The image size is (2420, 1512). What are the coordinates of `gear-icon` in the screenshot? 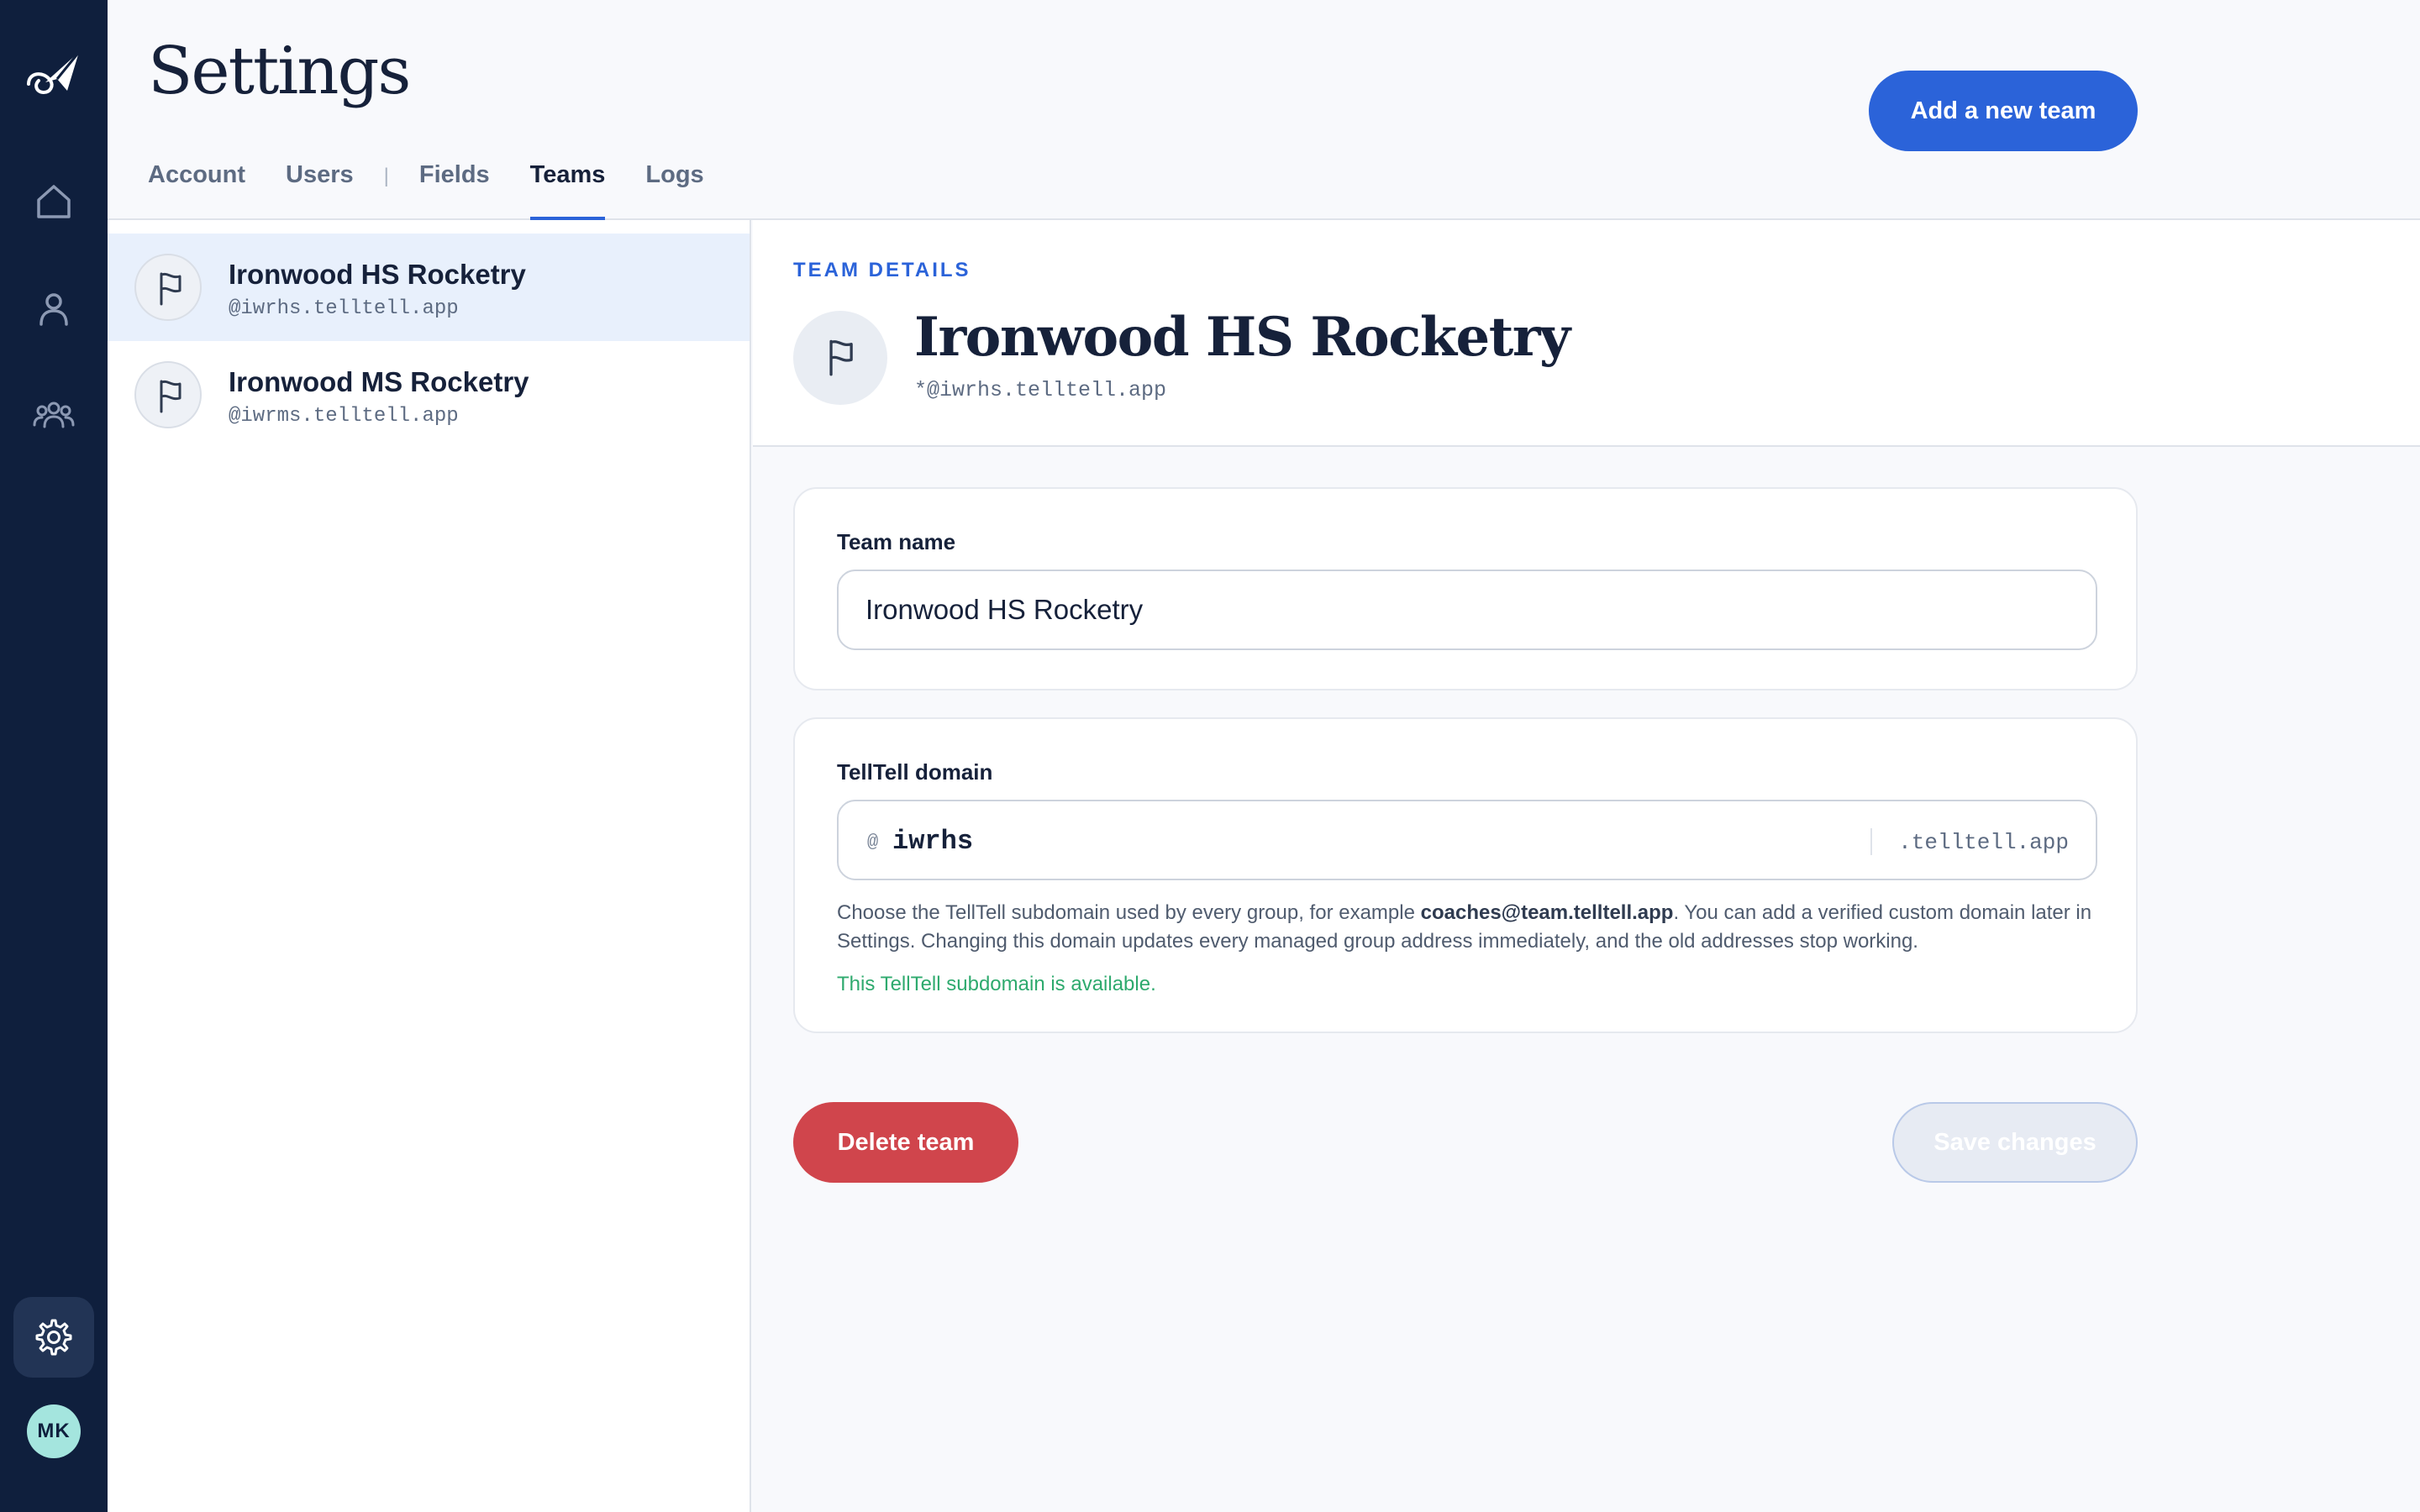 It's located at (53, 1337).